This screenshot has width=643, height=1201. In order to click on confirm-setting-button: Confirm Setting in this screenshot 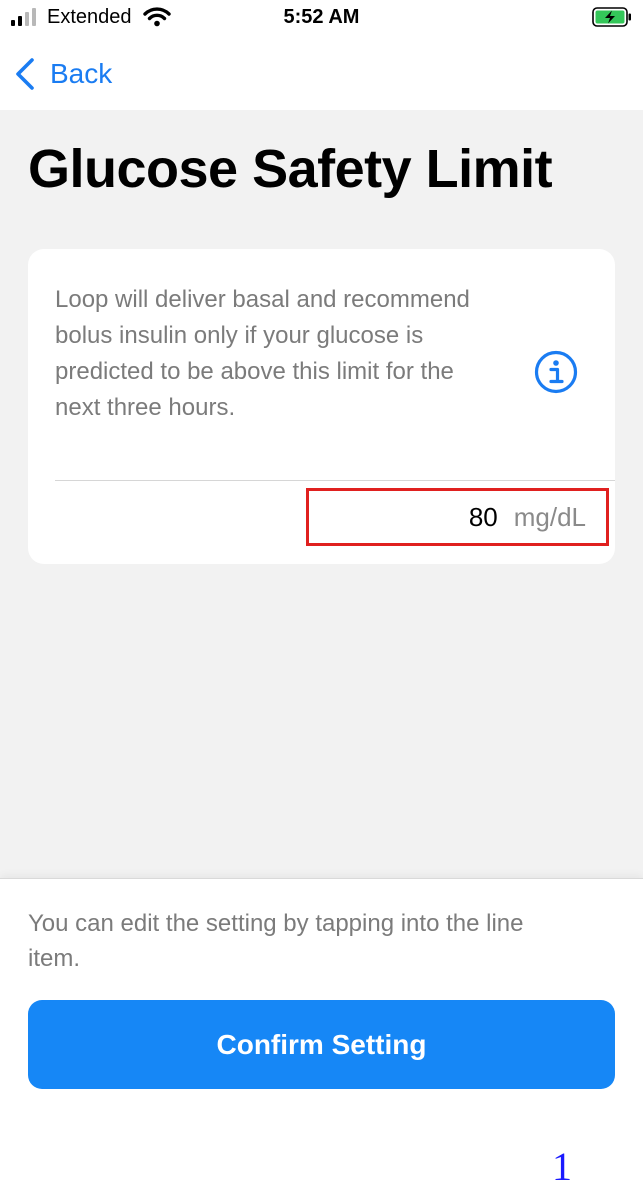, I will do `click(321, 1044)`.